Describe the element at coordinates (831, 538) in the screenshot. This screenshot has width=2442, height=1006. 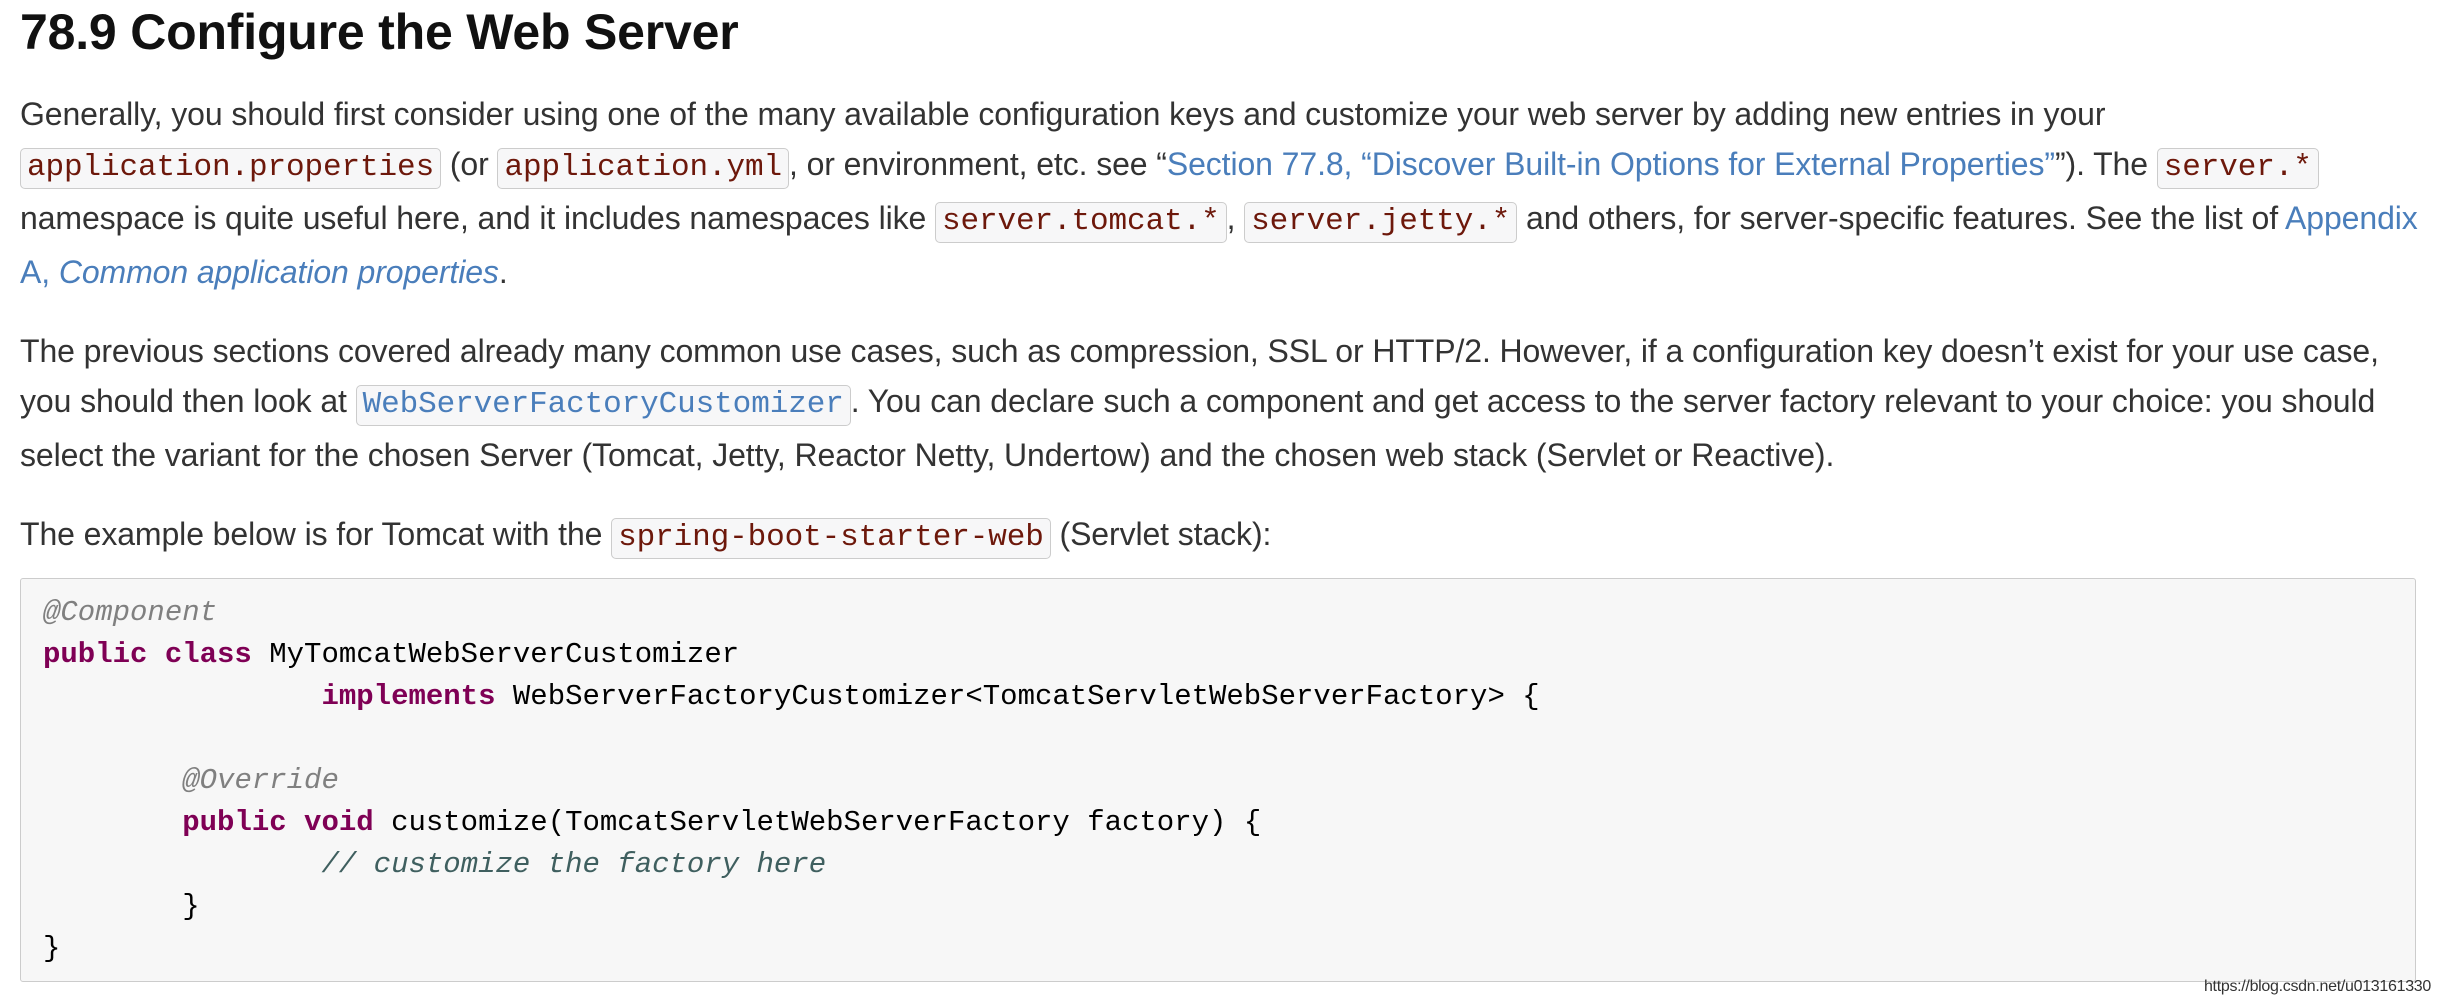
I see `code-spring-boot-starter-web: spring-boot-starter-web` at that location.